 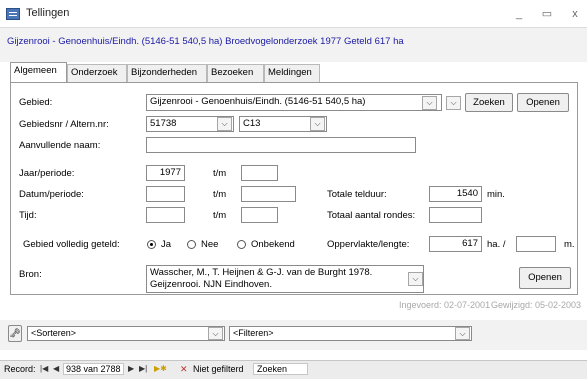 I want to click on radio-onbekend, so click(x=241, y=244).